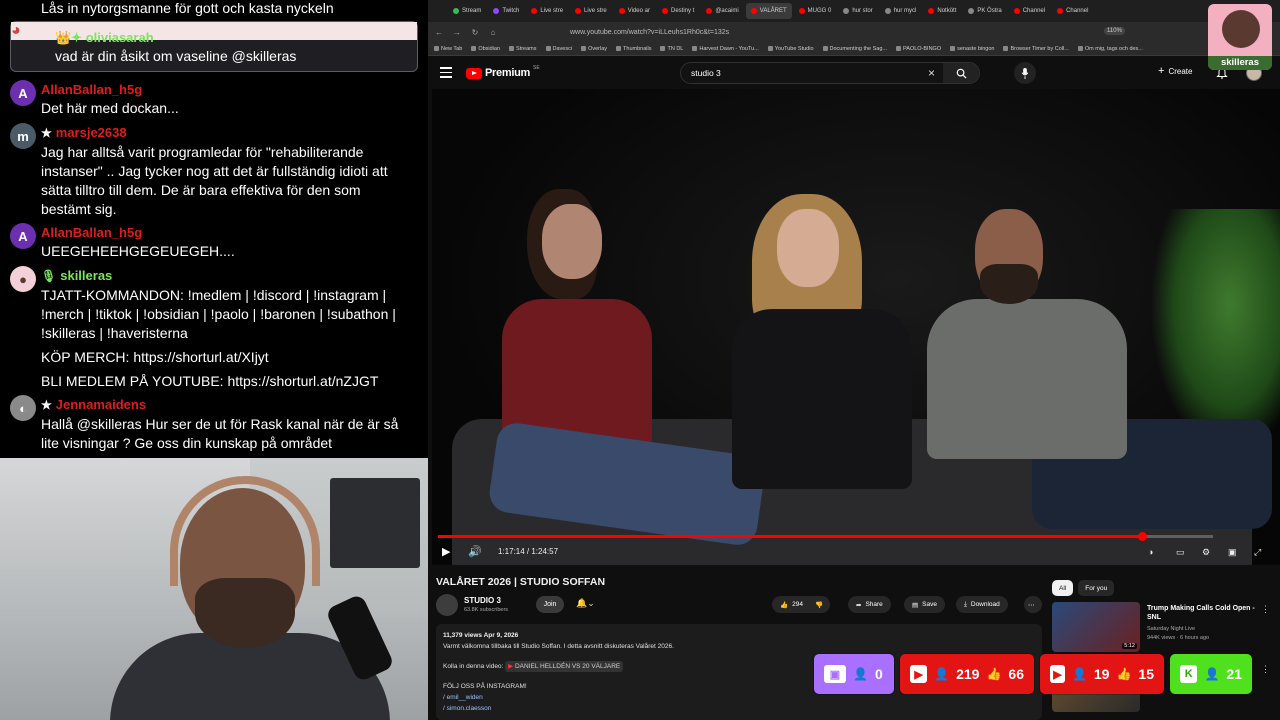  I want to click on download-label: Download, so click(985, 604).